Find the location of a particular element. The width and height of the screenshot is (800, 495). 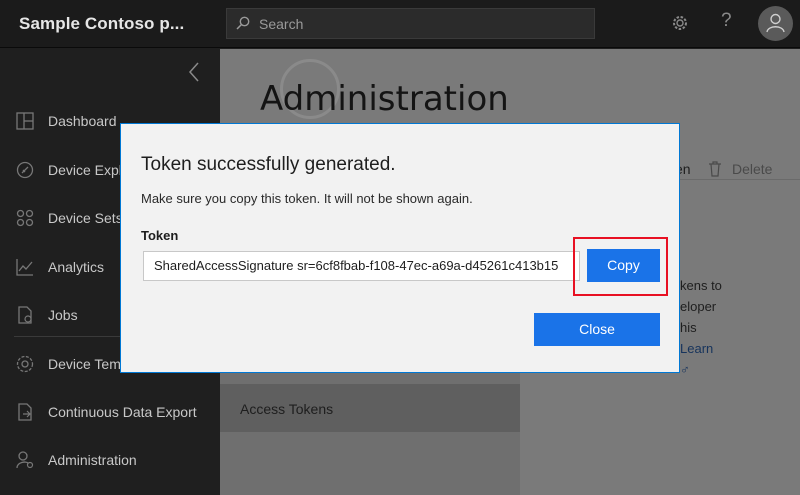

device-explorer-icon is located at coordinates (25, 170).